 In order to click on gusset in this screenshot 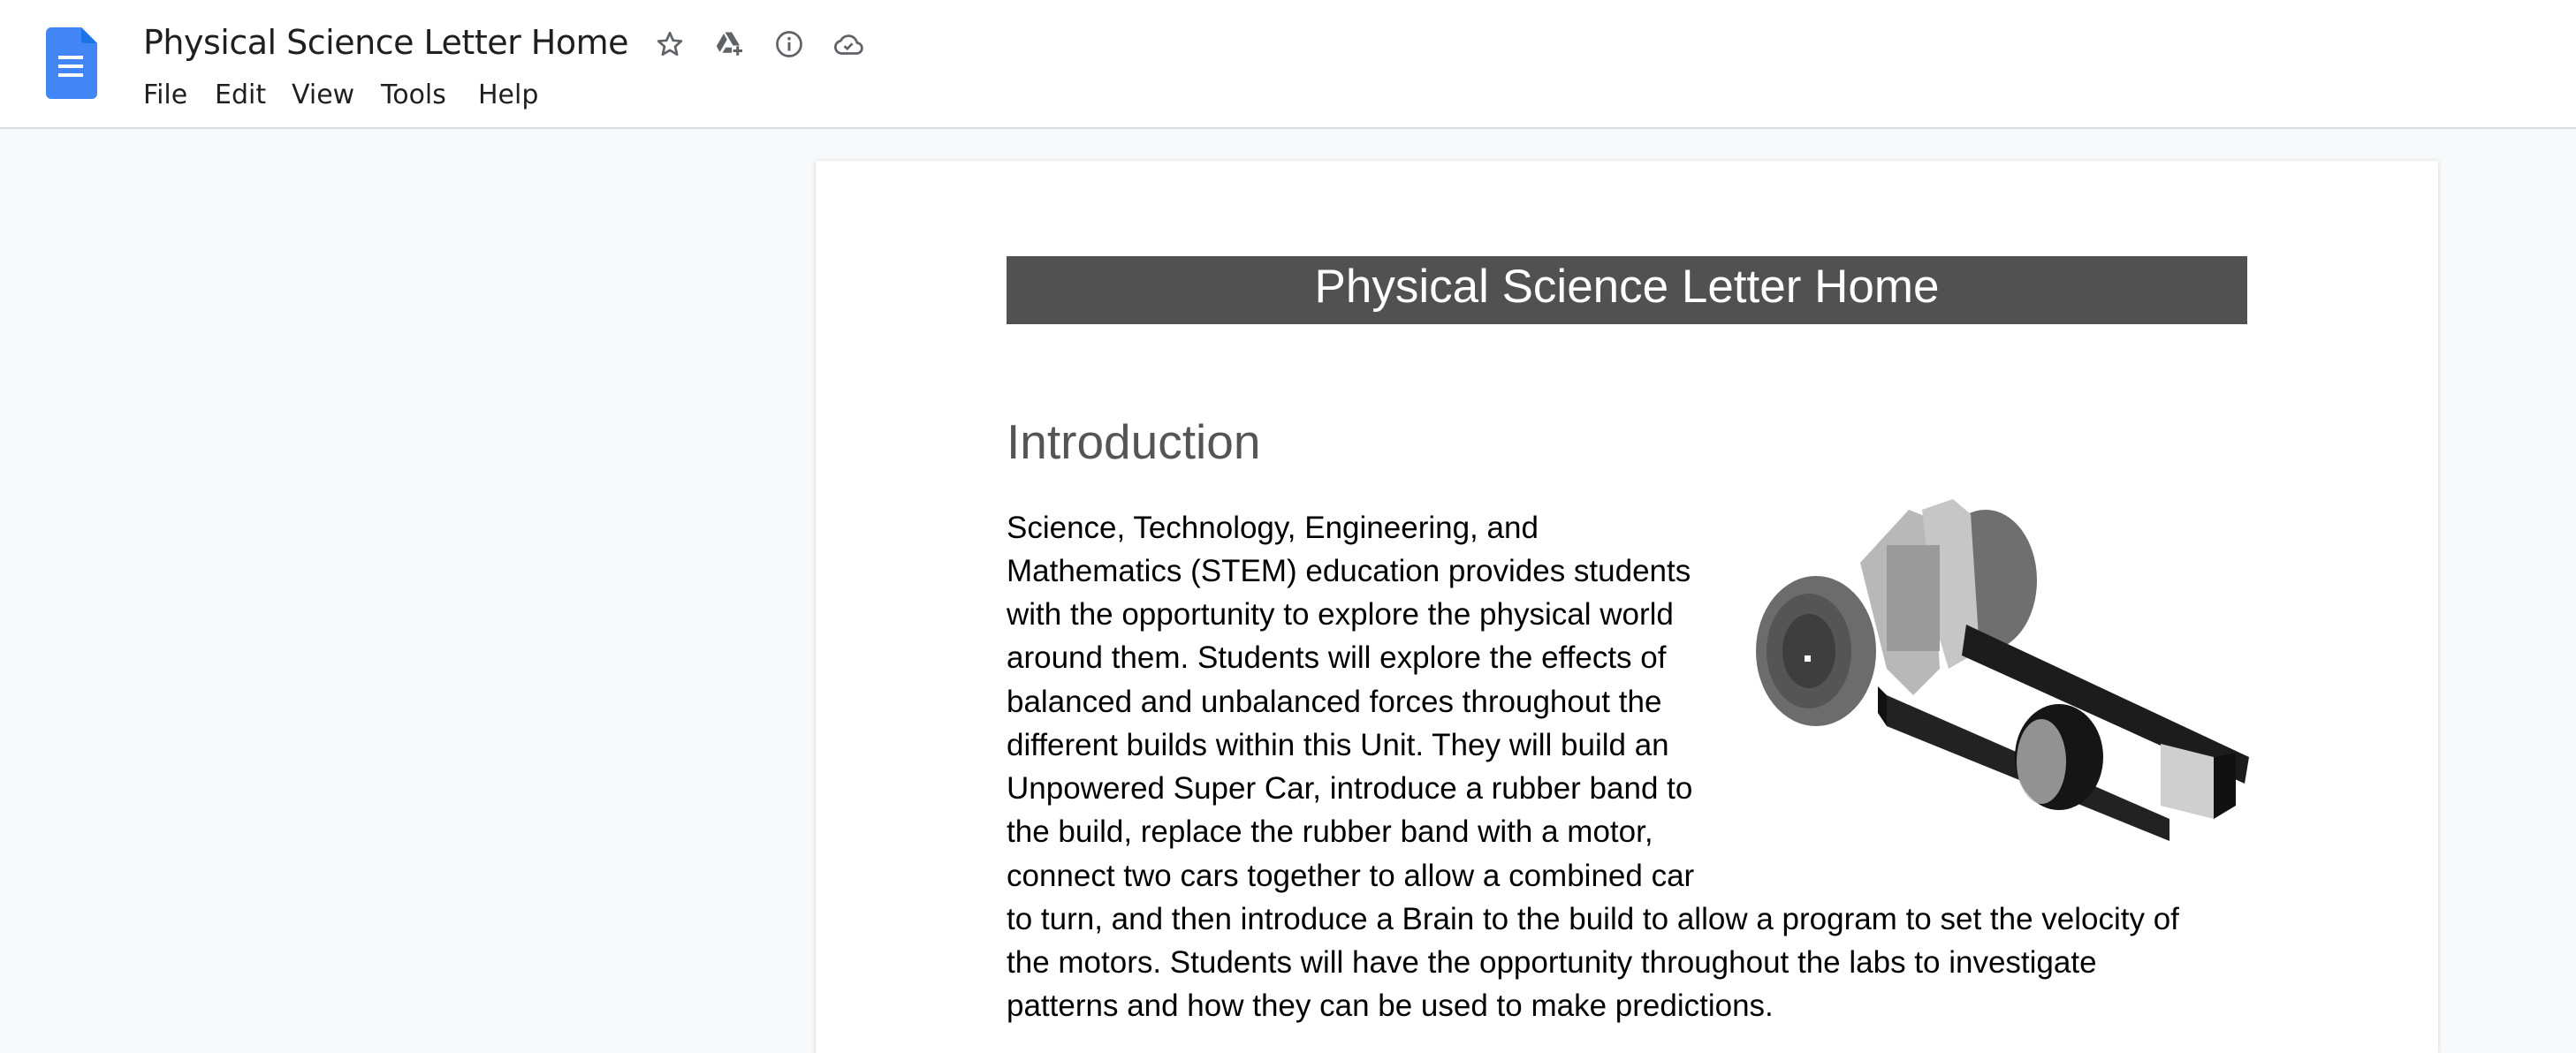, I will do `click(1914, 598)`.